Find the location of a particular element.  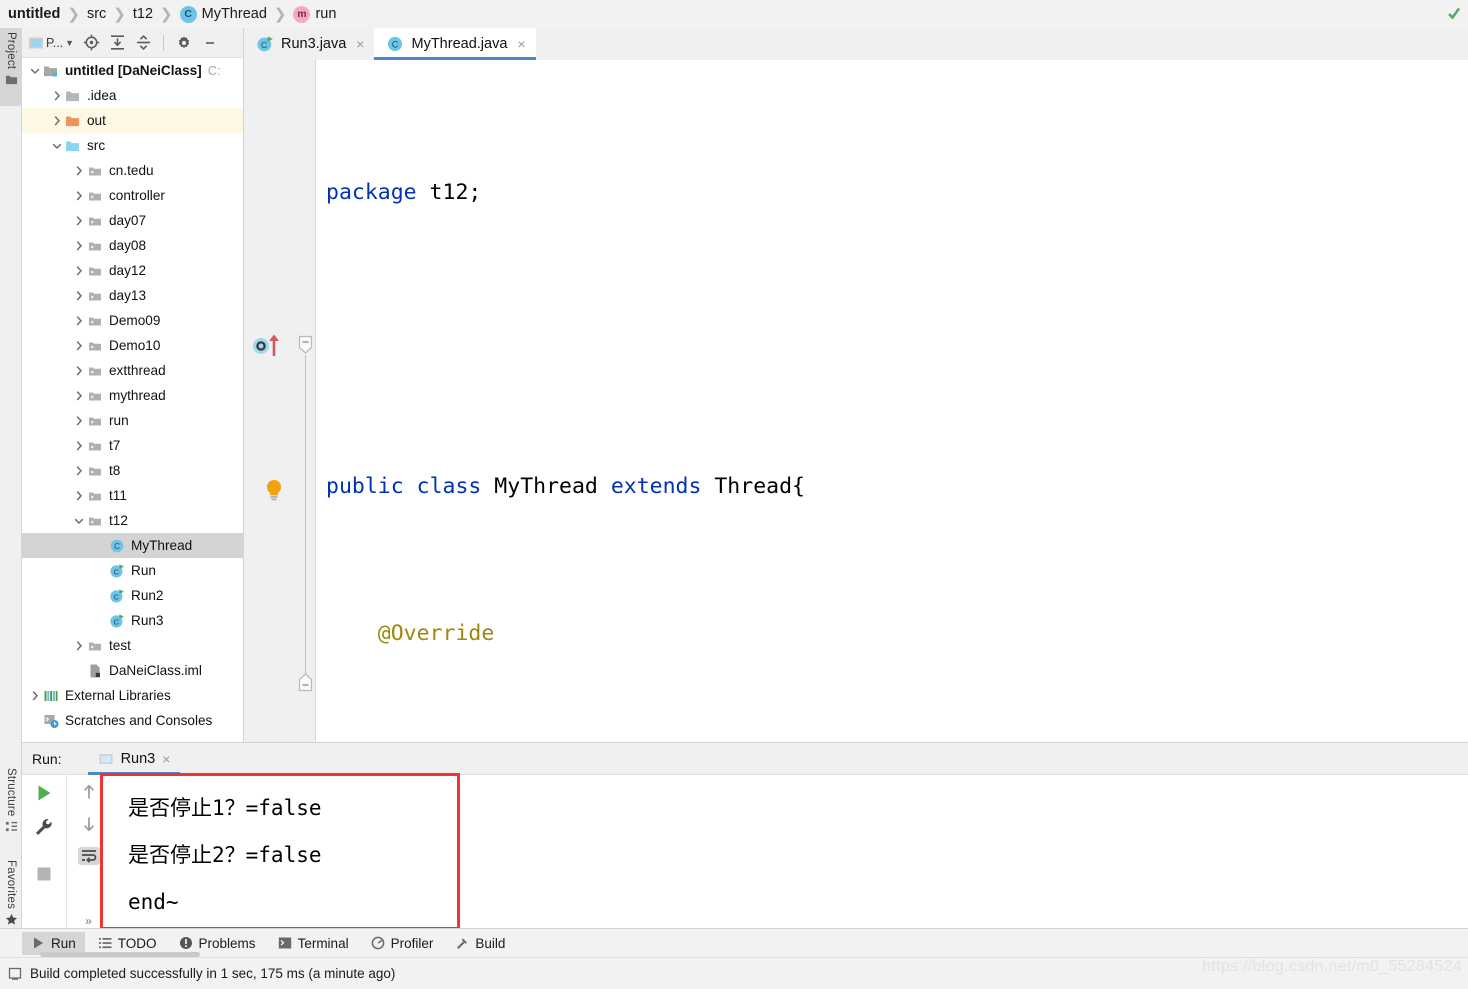

breadcrumb-project: untitled is located at coordinates (34, 14).